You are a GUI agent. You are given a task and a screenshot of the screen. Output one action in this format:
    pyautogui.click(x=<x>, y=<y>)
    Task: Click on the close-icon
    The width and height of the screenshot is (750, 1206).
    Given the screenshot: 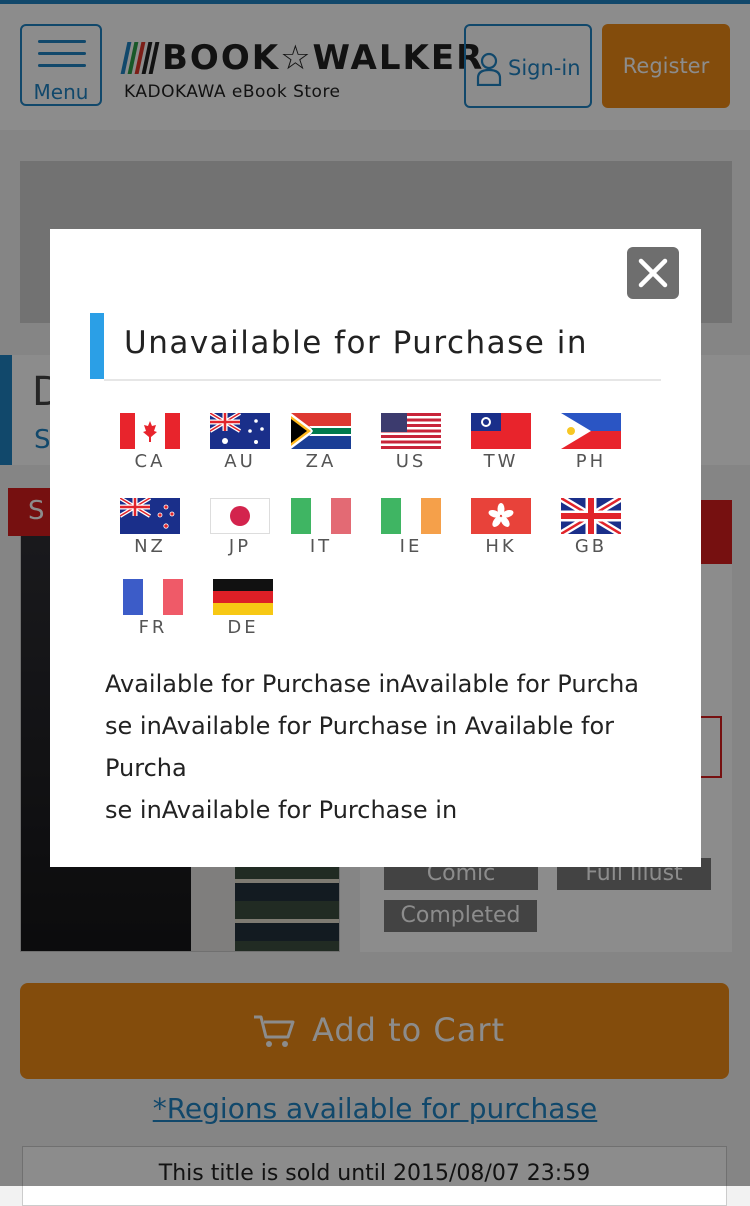 What is the action you would take?
    pyautogui.click(x=653, y=273)
    